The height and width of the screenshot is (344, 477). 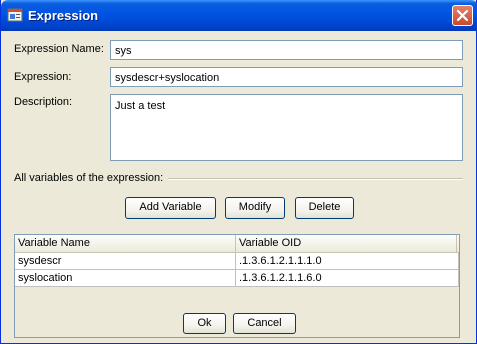 What do you see at coordinates (170, 208) in the screenshot?
I see `add-variable-button: Add Variable` at bounding box center [170, 208].